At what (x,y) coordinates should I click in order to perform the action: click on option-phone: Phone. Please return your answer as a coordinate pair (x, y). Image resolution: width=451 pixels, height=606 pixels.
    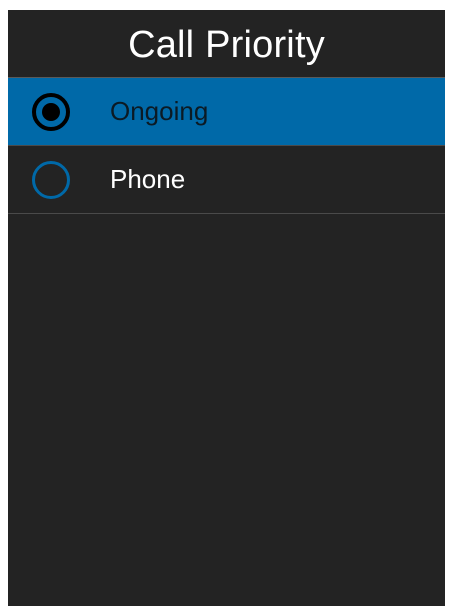
    Looking at the image, I should click on (226, 180).